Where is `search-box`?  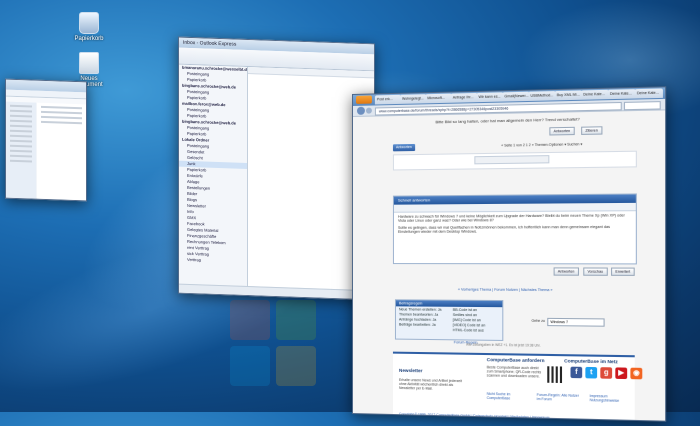 search-box is located at coordinates (642, 106).